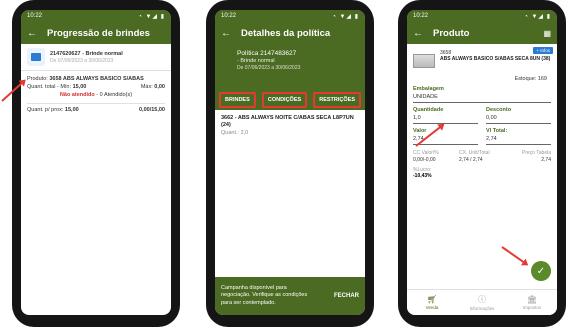  I want to click on info-icon: ⓘ, so click(482, 299).